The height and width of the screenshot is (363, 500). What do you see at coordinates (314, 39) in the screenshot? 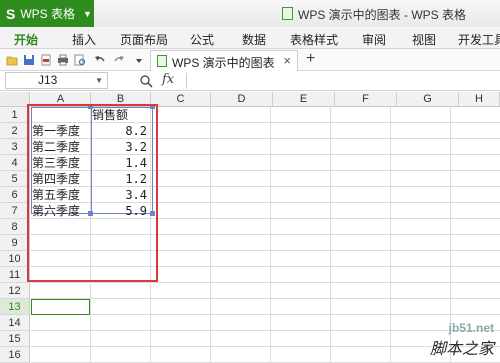
I see `tab-table-styles: 表格样式` at bounding box center [314, 39].